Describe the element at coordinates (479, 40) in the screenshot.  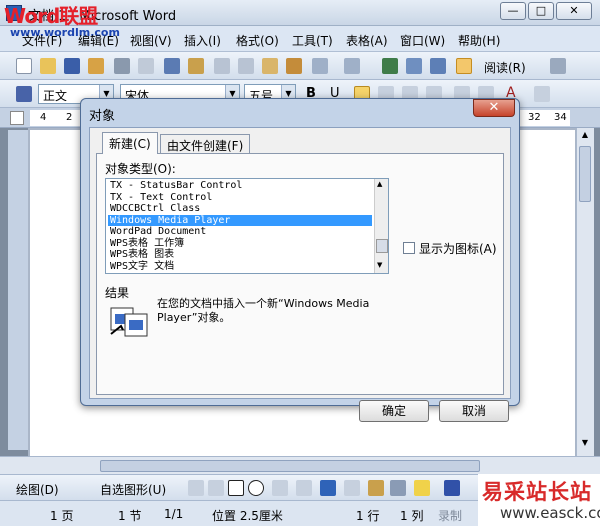
I see `menu-help: 帮助(H)` at that location.